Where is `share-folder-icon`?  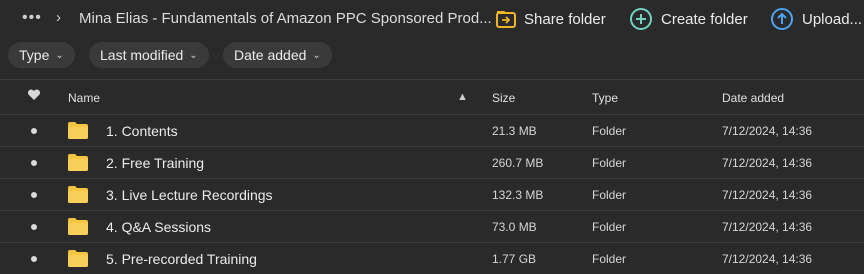 share-folder-icon is located at coordinates (506, 19).